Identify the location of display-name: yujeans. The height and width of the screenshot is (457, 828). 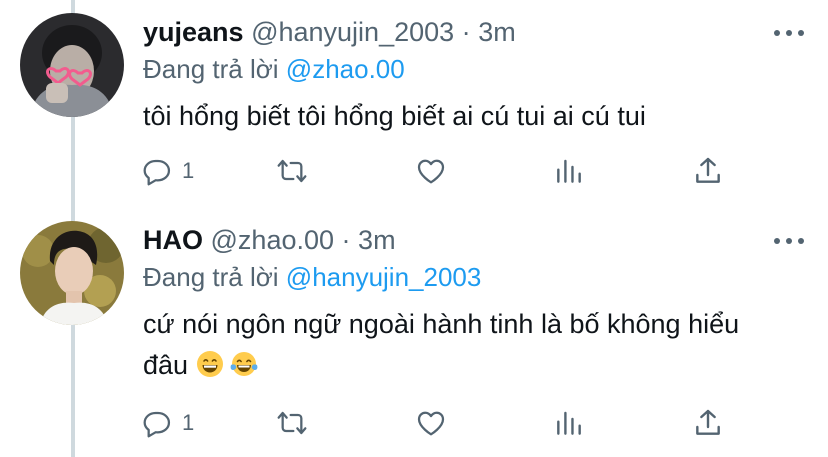
(193, 32).